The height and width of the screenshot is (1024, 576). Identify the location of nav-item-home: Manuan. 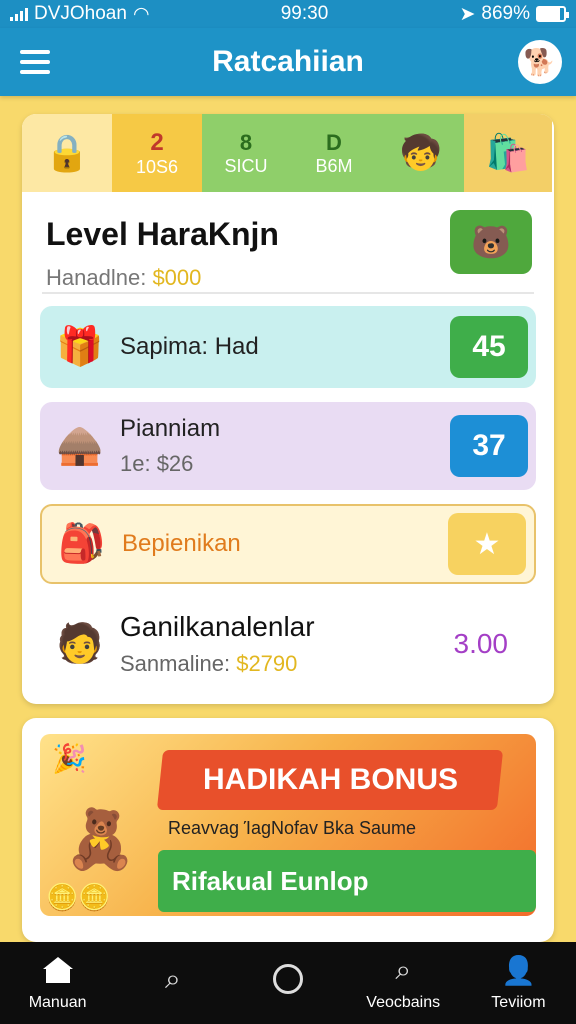
(57, 983).